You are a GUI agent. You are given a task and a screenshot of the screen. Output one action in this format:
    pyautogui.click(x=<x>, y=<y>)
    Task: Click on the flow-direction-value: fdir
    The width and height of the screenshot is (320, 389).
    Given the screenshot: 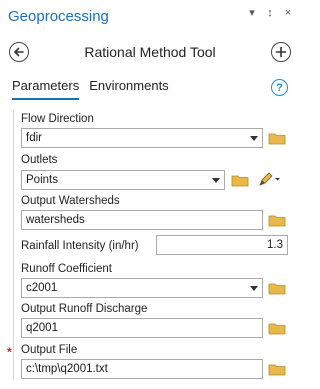 What is the action you would take?
    pyautogui.click(x=34, y=138)
    